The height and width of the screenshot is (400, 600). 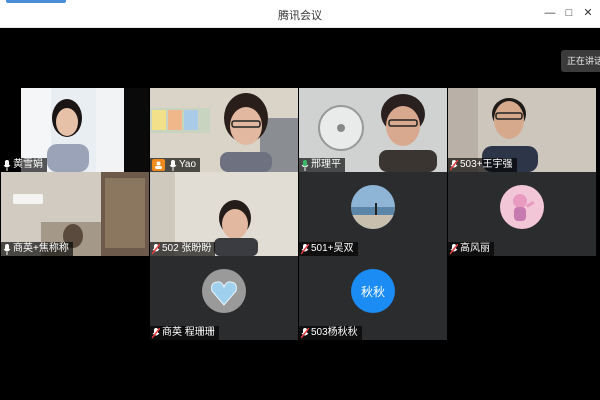 I want to click on video-tile: Yao, so click(x=224, y=130).